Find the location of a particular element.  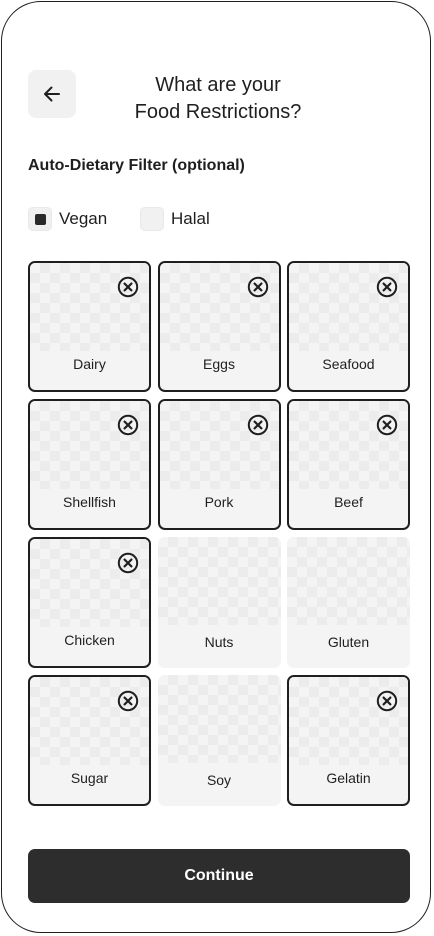

page-title-line1: What are your is located at coordinates (218, 85).